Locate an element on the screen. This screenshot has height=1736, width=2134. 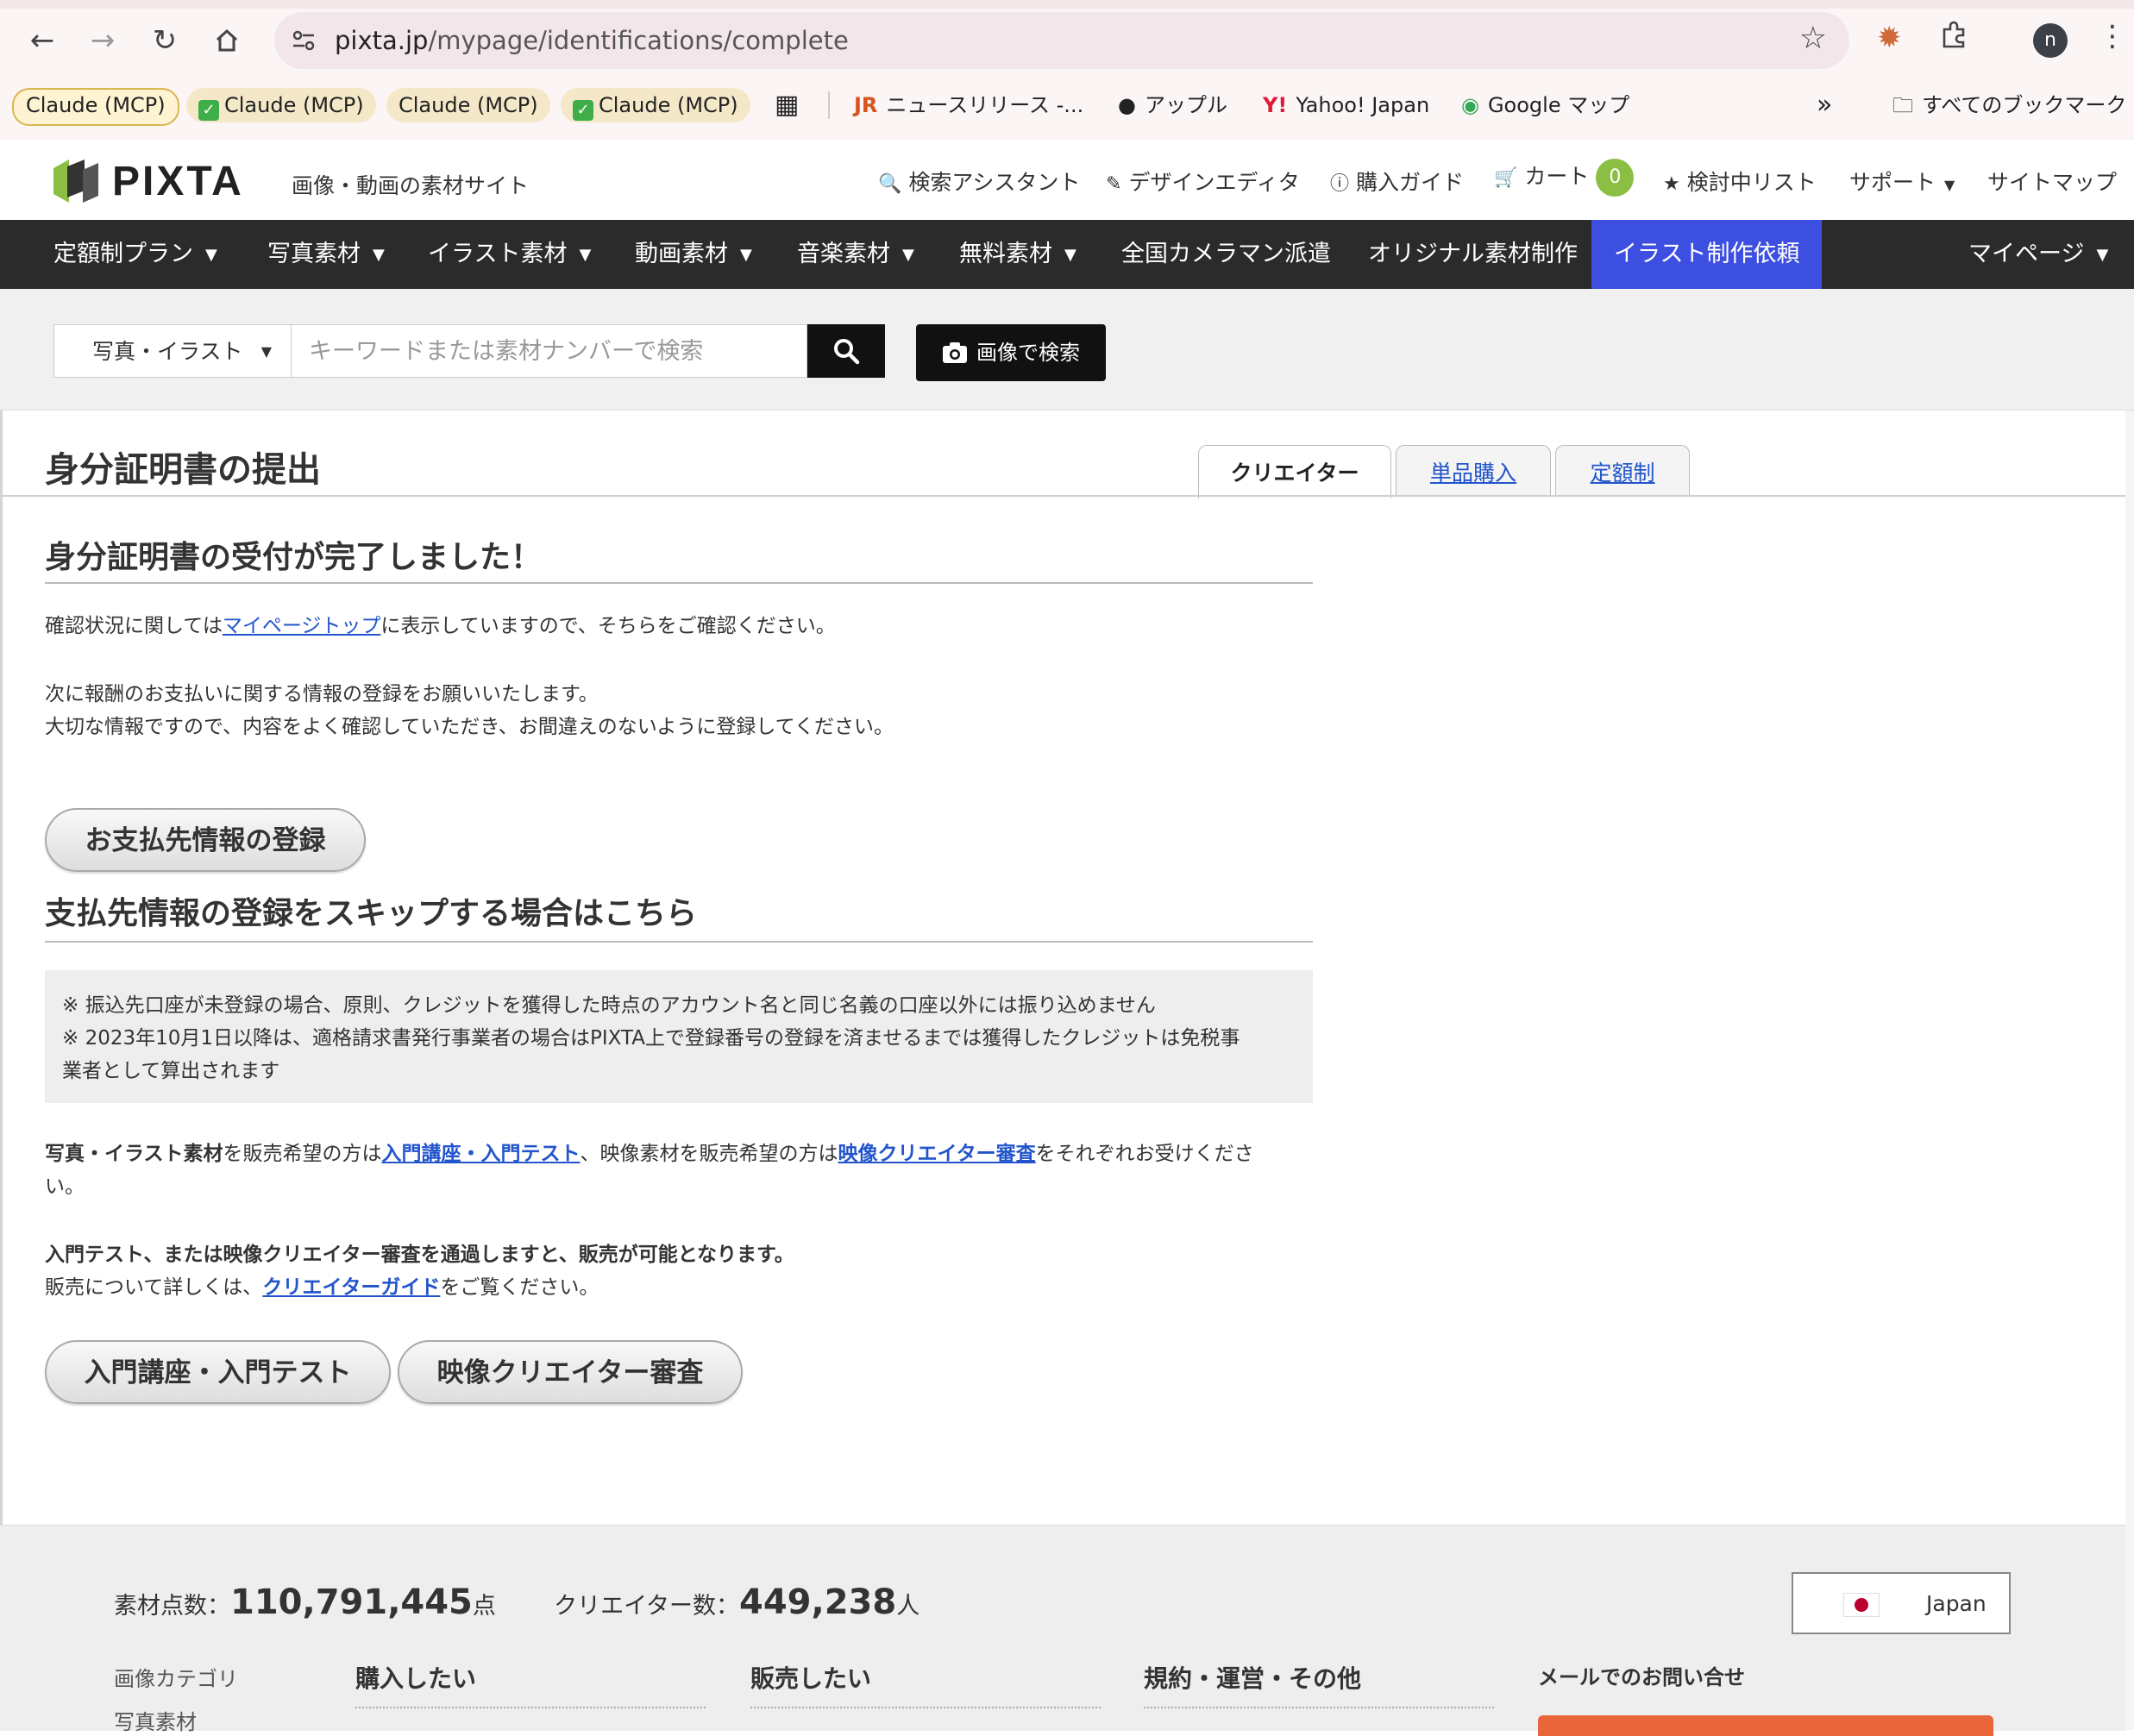
video-creator-review-link: 映像クリエイター審査 is located at coordinates (937, 1154).